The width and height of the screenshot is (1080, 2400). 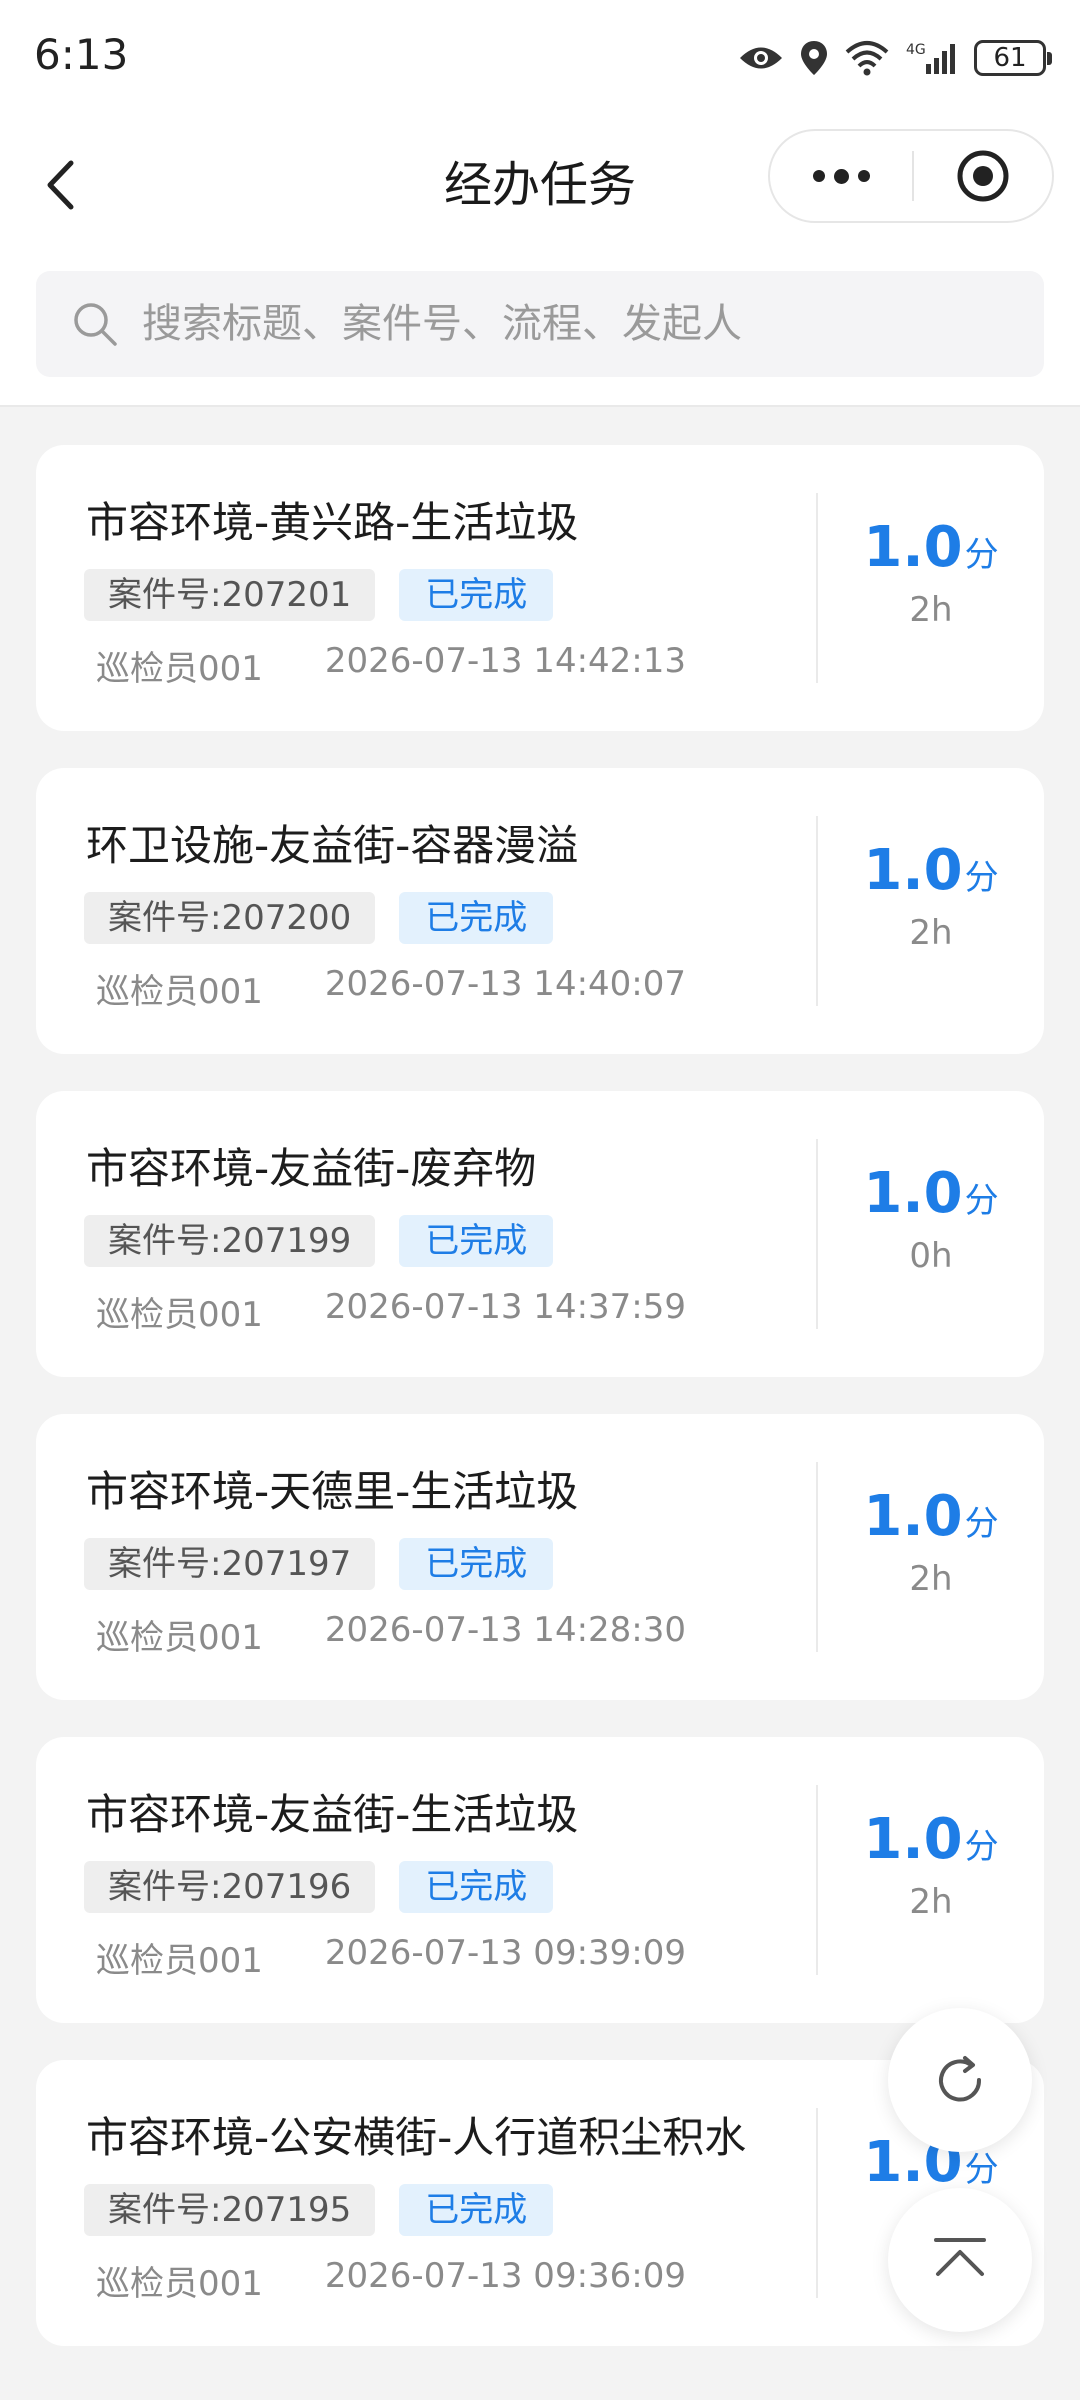 I want to click on case-number-tag: 案件号:207200, so click(x=230, y=918).